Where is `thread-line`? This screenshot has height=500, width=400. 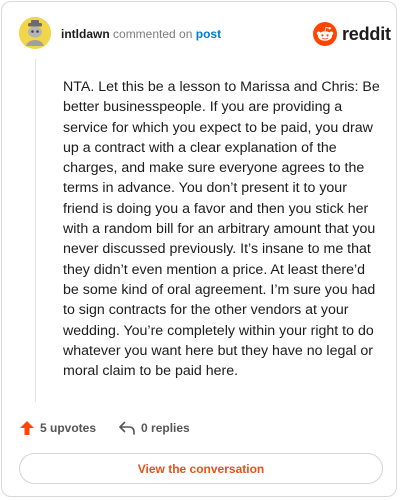
thread-line is located at coordinates (35, 230).